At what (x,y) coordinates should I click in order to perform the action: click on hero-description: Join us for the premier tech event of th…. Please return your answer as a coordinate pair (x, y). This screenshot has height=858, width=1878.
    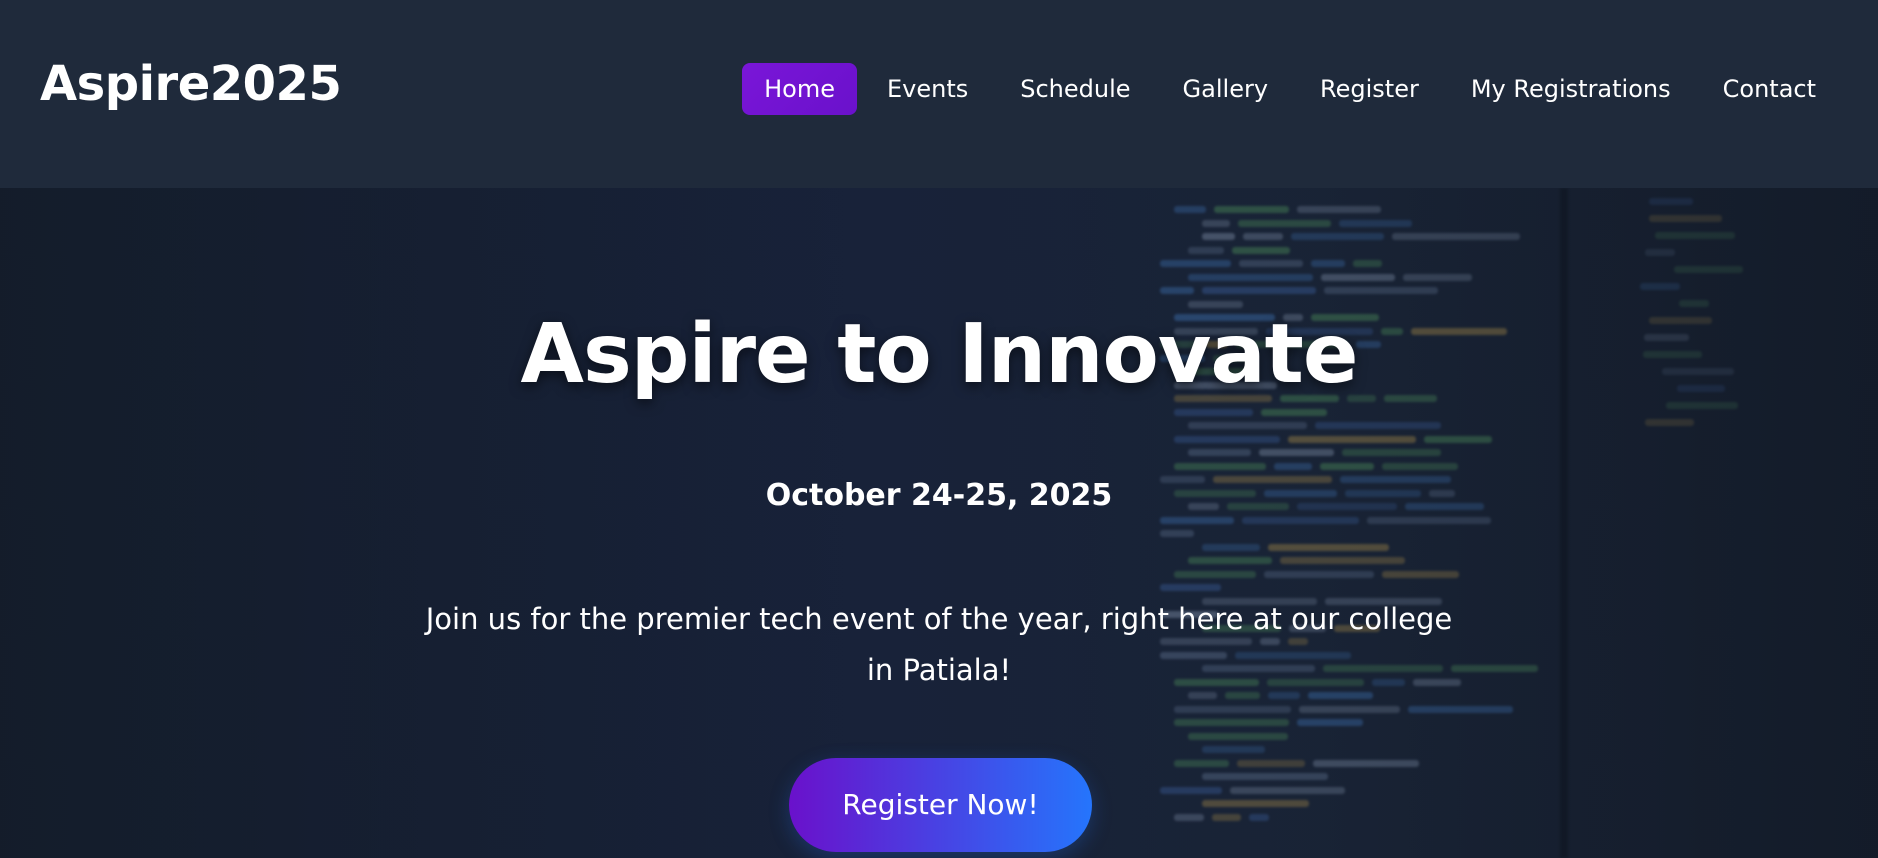
    Looking at the image, I should click on (939, 644).